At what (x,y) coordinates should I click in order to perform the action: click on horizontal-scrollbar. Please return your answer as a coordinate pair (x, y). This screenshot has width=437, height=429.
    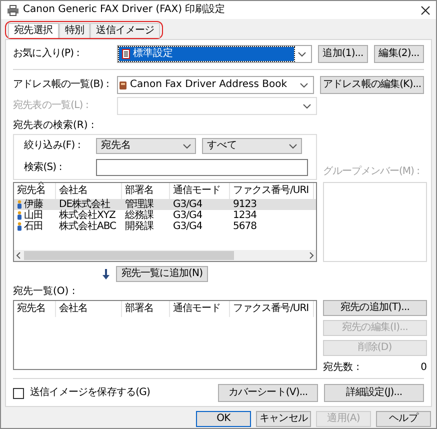
    Looking at the image, I should click on (165, 255).